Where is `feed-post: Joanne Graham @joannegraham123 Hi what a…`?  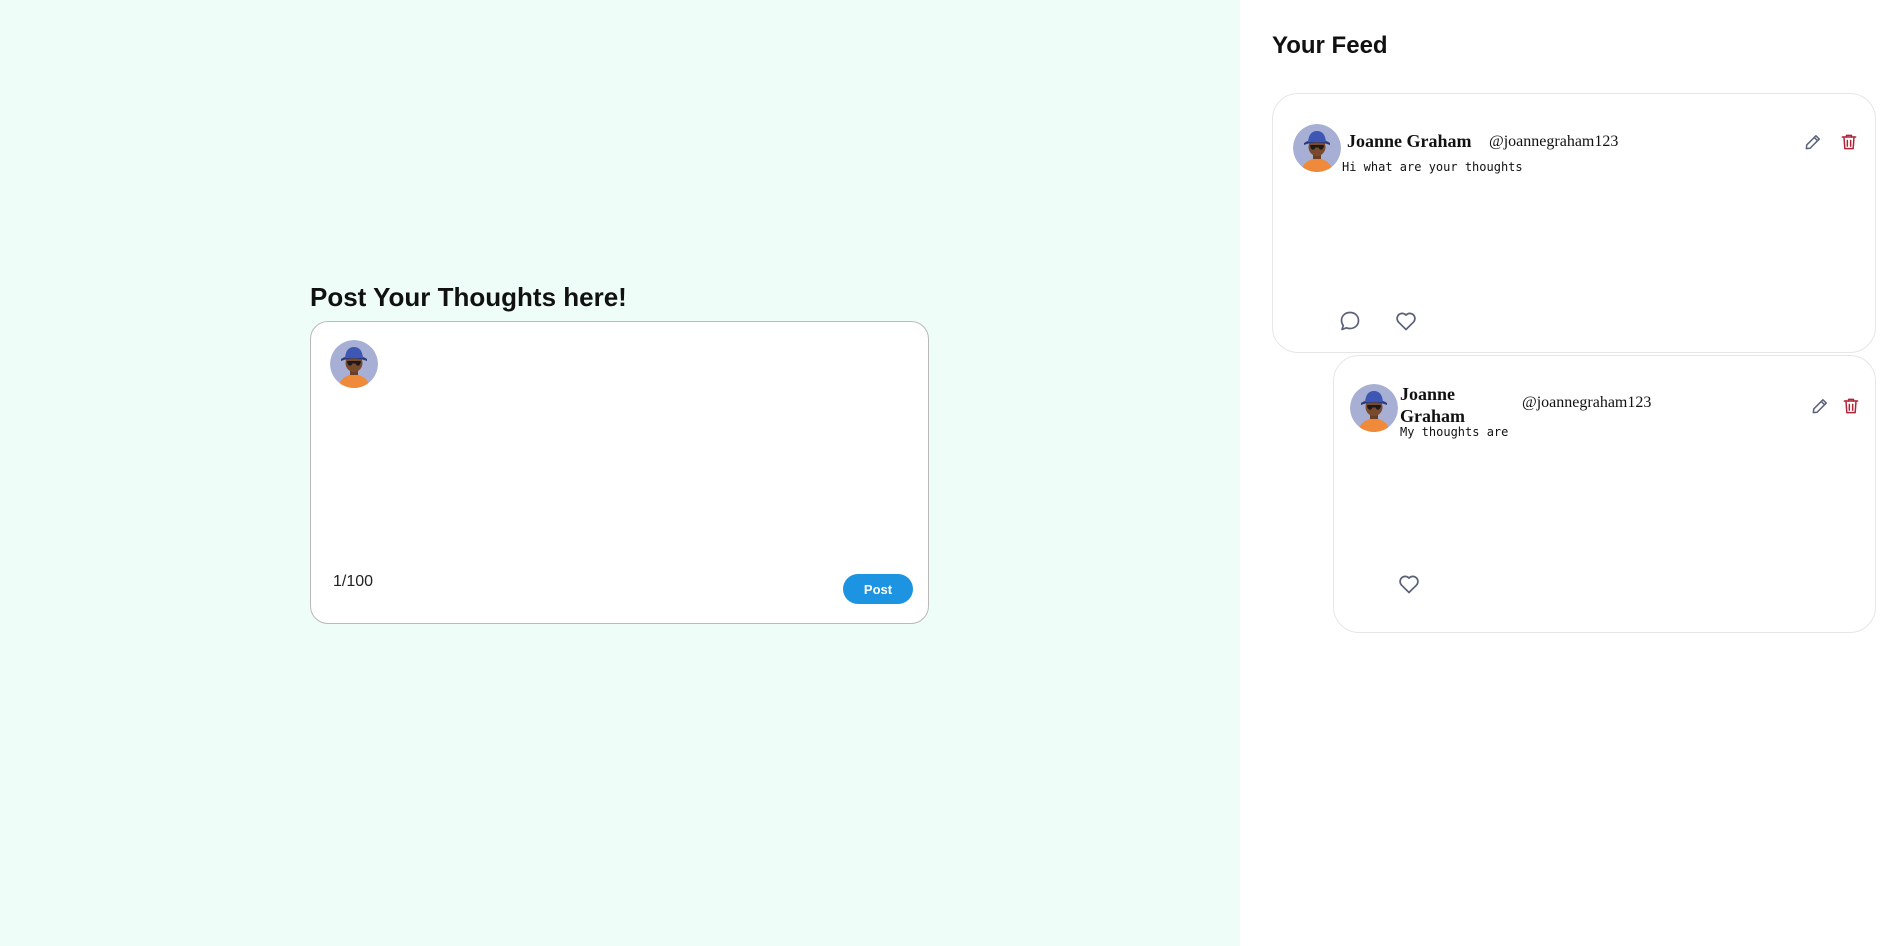
feed-post: Joanne Graham @joannegraham123 Hi what a… is located at coordinates (1574, 223).